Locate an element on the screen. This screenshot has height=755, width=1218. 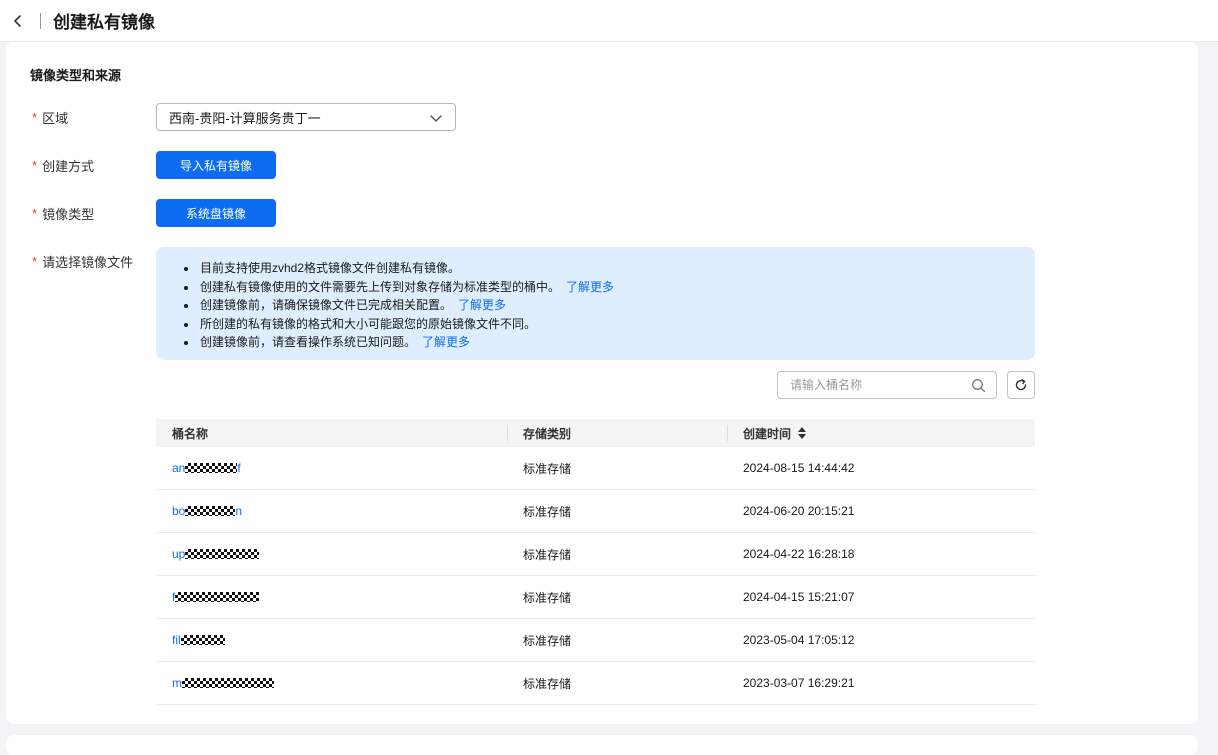
image-type-label-text: 镜像类型 is located at coordinates (68, 214).